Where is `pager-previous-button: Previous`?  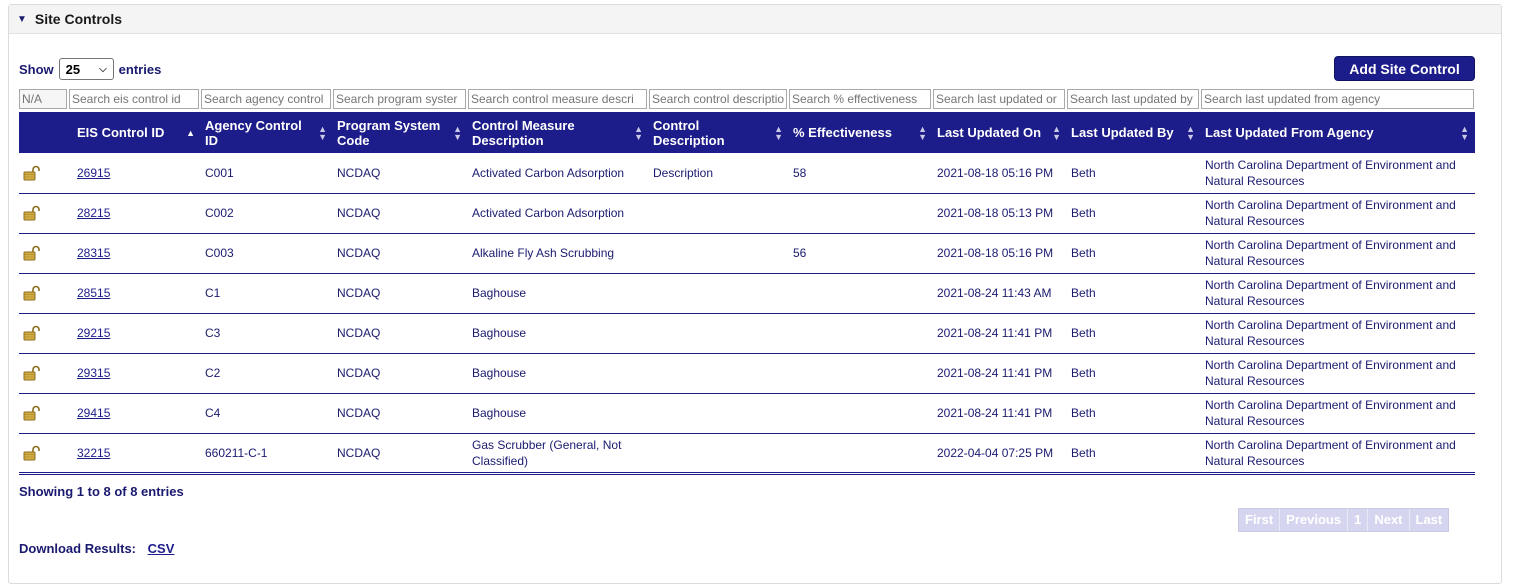 pager-previous-button: Previous is located at coordinates (1314, 520).